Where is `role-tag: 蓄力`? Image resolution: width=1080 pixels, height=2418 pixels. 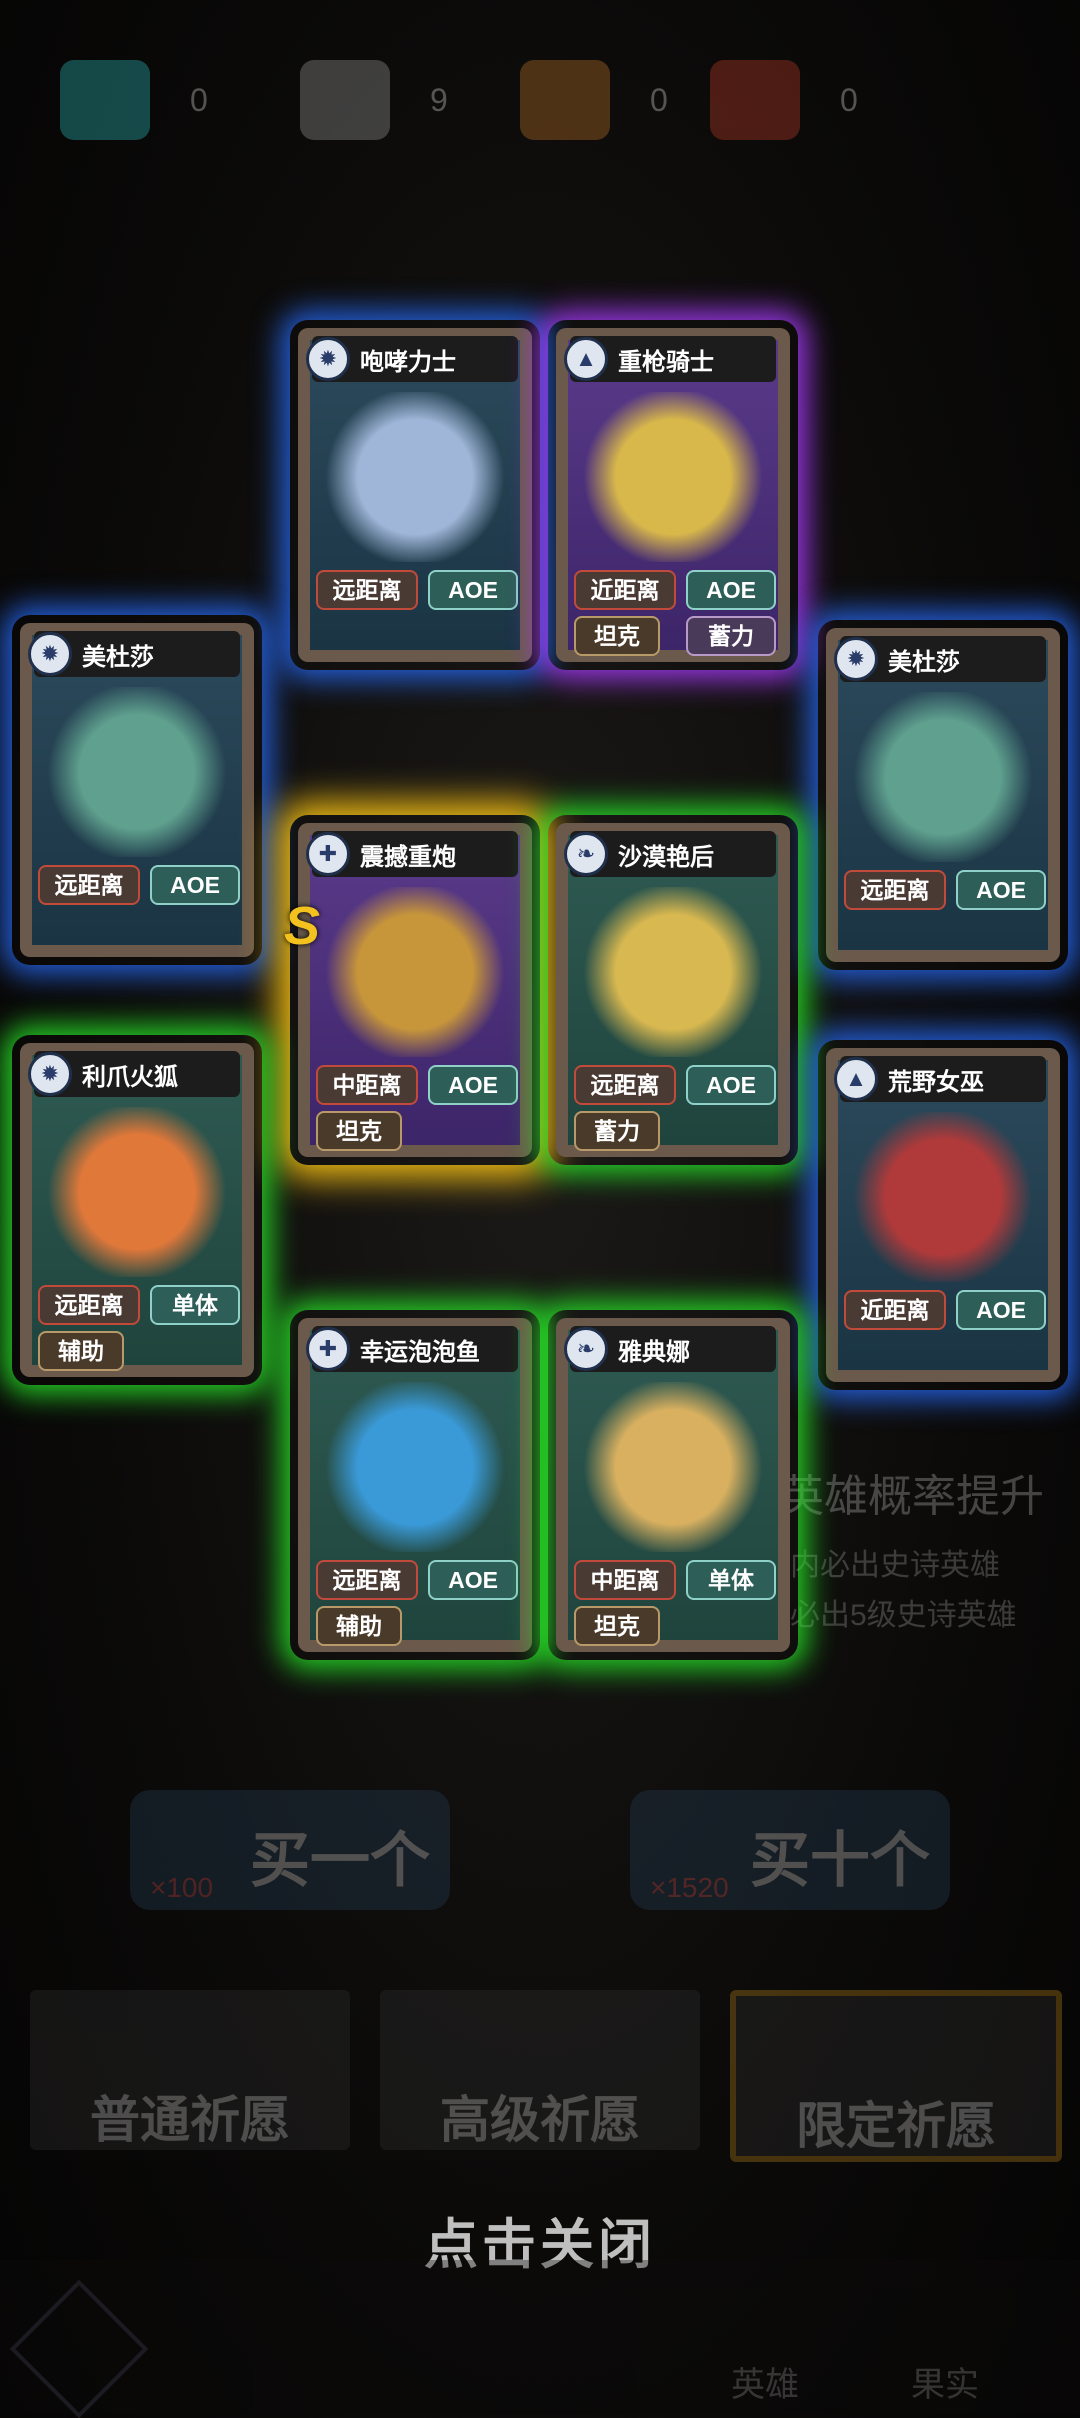
role-tag: 蓄力 is located at coordinates (617, 1131).